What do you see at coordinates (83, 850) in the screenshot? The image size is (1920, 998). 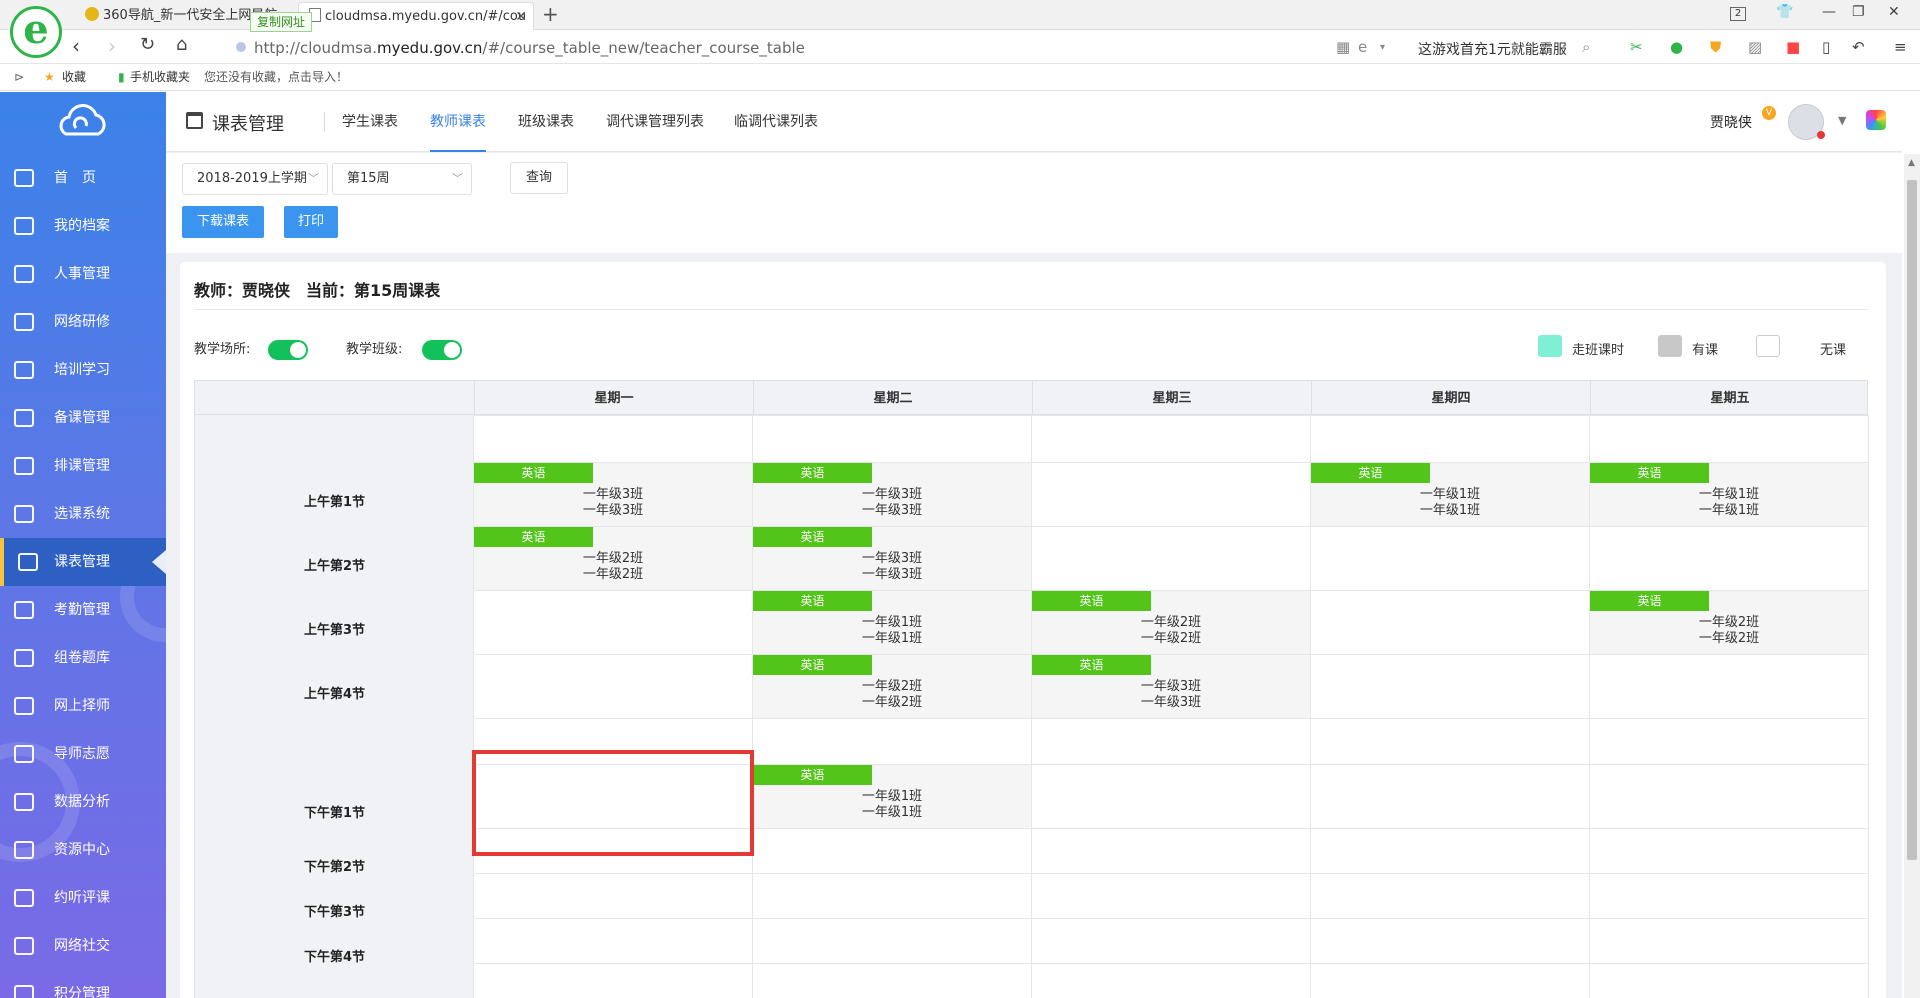 I see `sidebar-item: 资源中心` at bounding box center [83, 850].